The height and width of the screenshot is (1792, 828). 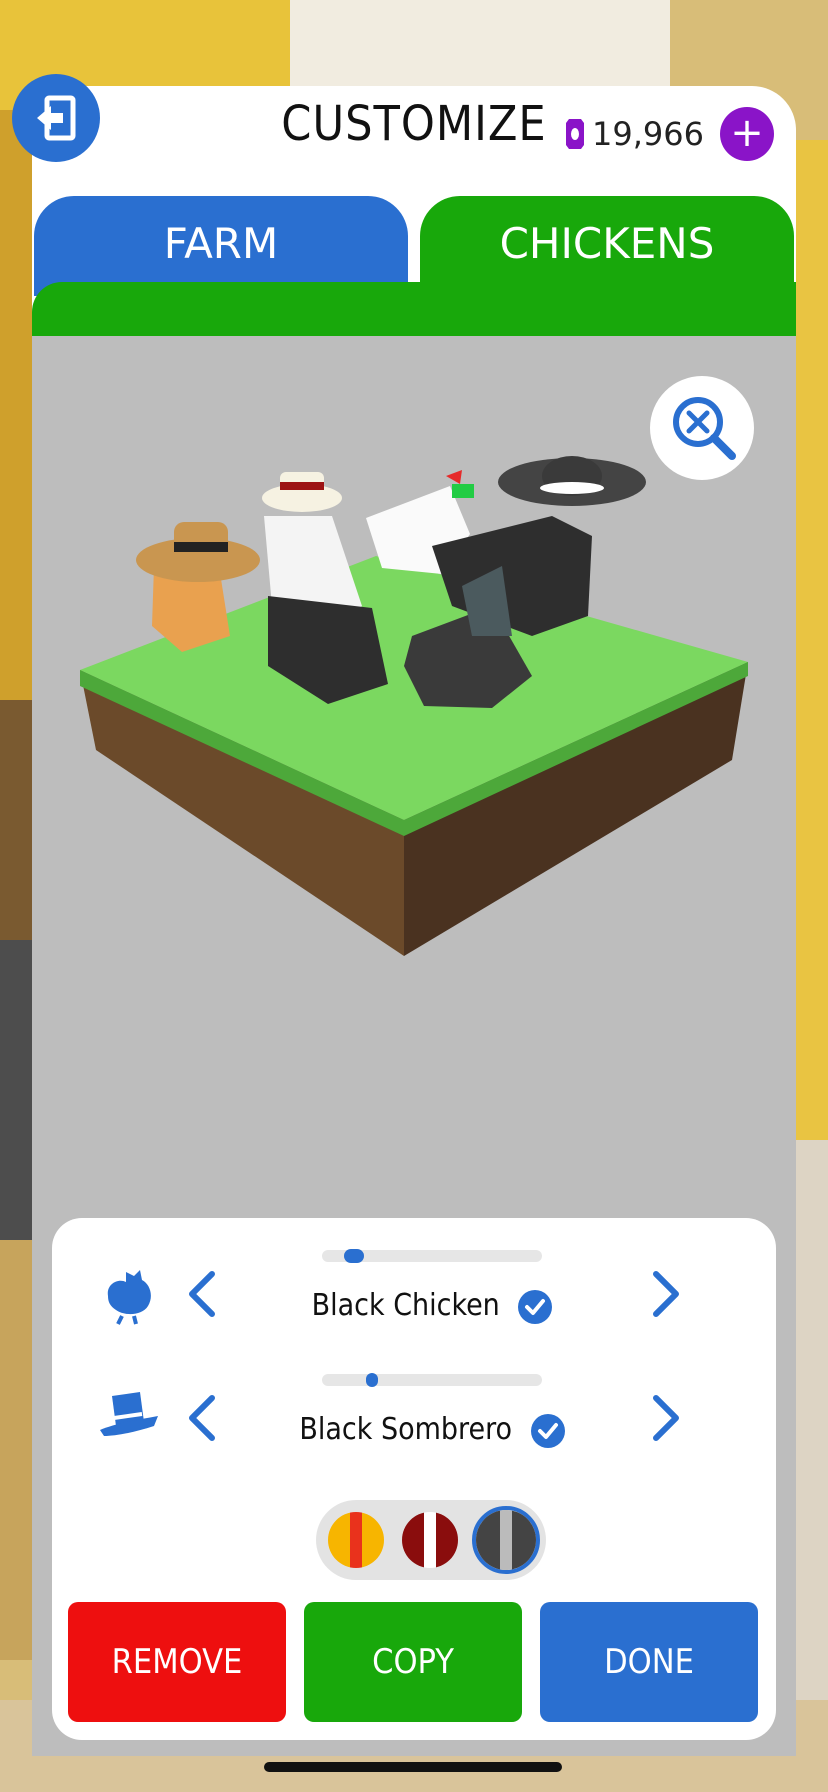 I want to click on tab-chickens: CHICKENS, so click(x=607, y=246).